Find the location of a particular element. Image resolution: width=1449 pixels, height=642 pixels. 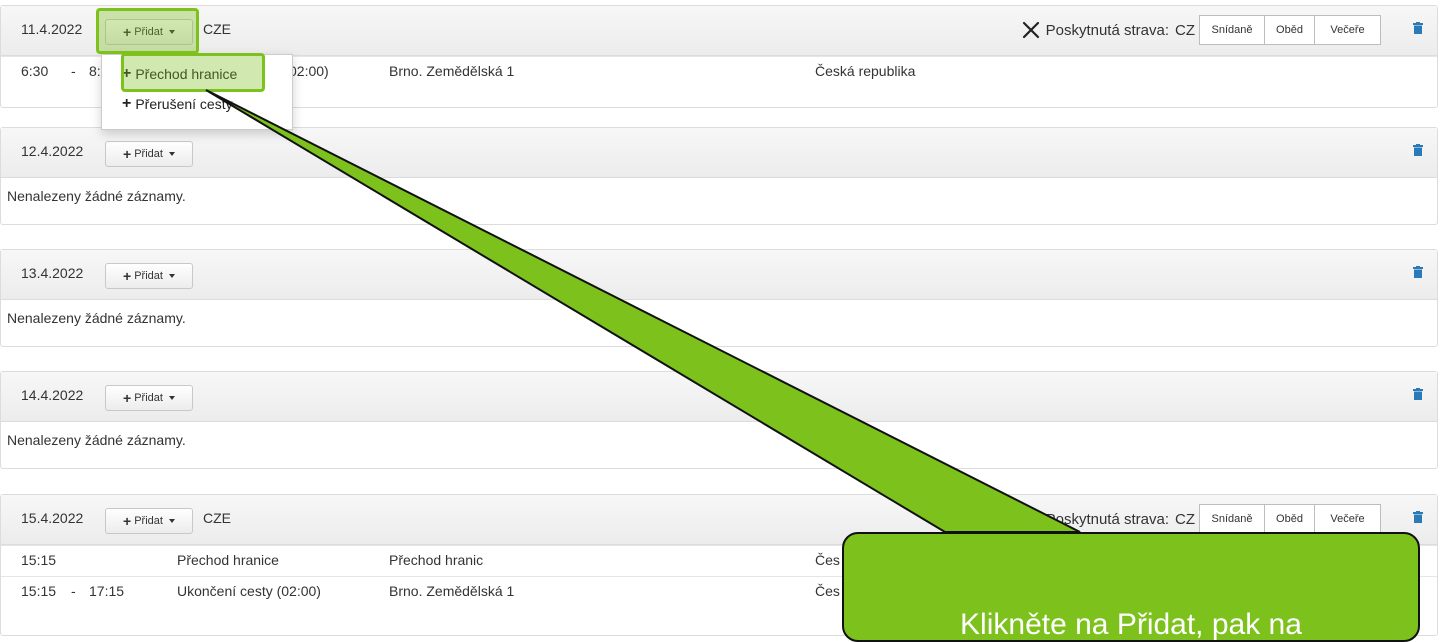

day-date: 15.4.2022 is located at coordinates (52, 518).